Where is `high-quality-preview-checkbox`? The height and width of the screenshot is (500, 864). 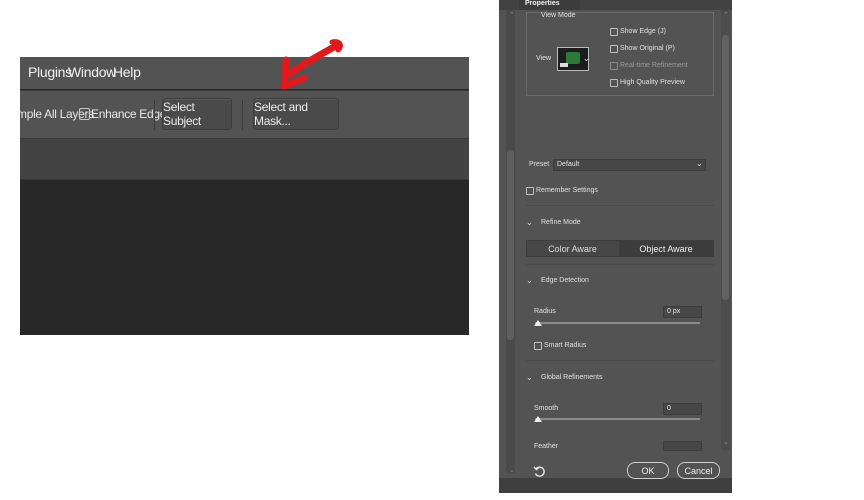
high-quality-preview-checkbox is located at coordinates (614, 83).